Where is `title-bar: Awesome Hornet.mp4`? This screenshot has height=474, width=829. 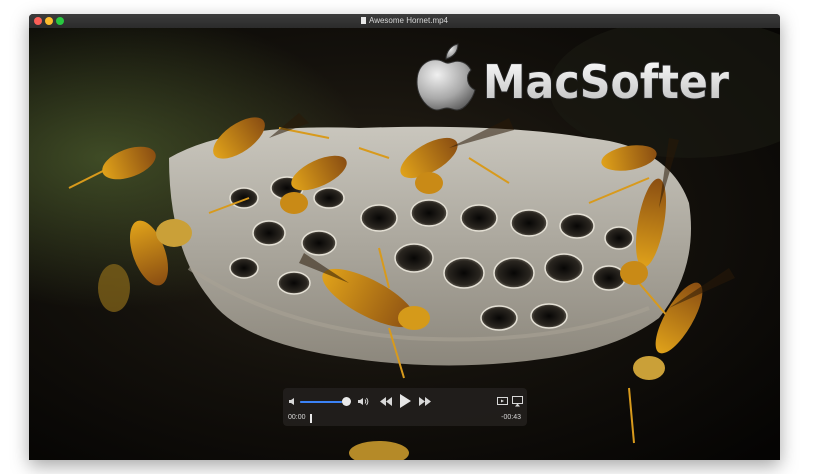 title-bar: Awesome Hornet.mp4 is located at coordinates (404, 21).